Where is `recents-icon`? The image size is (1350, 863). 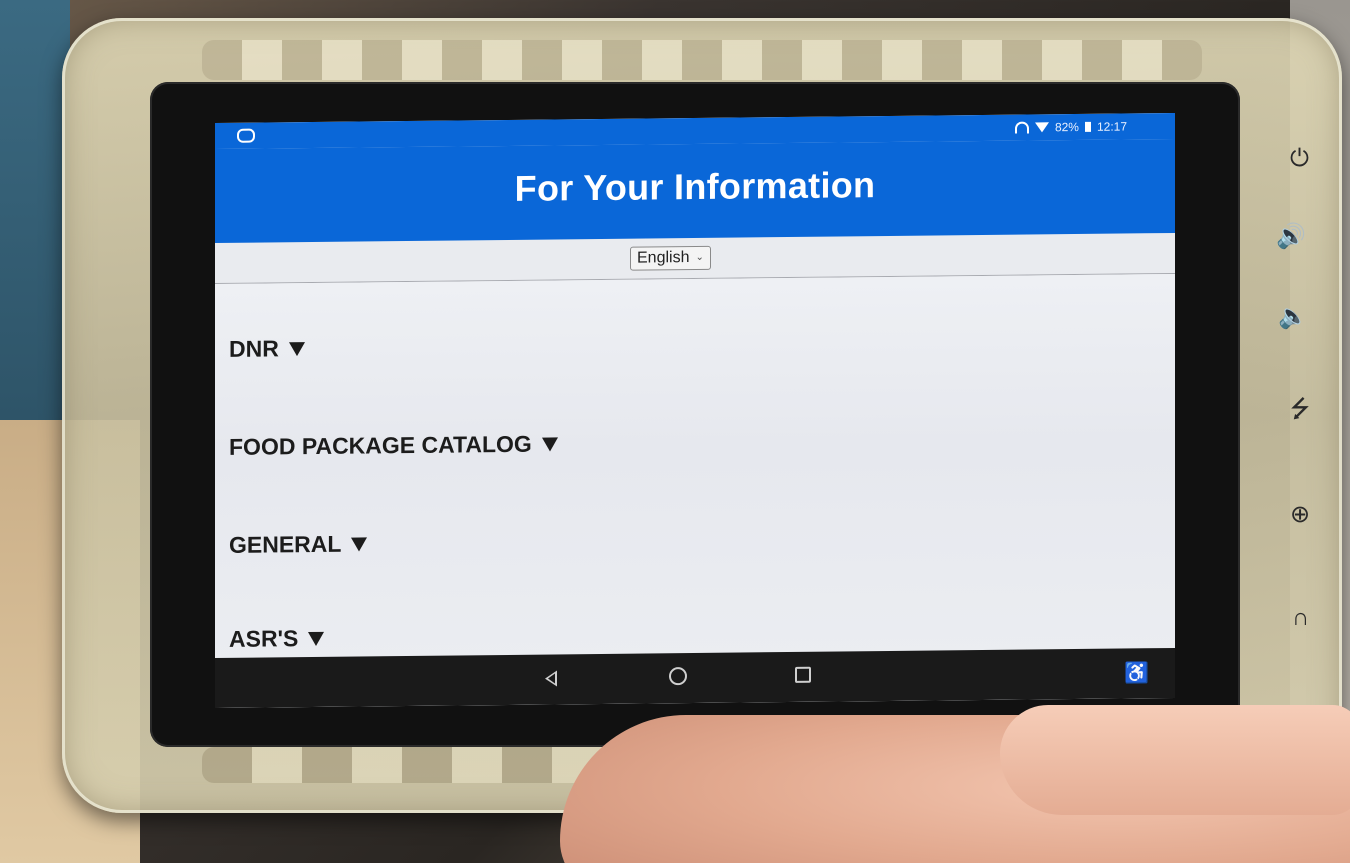 recents-icon is located at coordinates (803, 674).